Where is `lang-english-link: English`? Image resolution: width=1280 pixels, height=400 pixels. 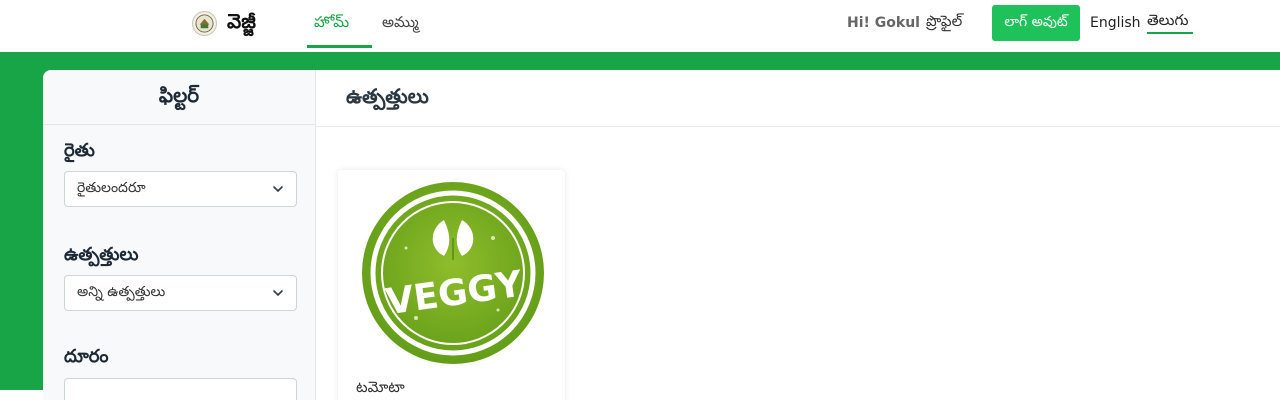 lang-english-link: English is located at coordinates (1115, 23).